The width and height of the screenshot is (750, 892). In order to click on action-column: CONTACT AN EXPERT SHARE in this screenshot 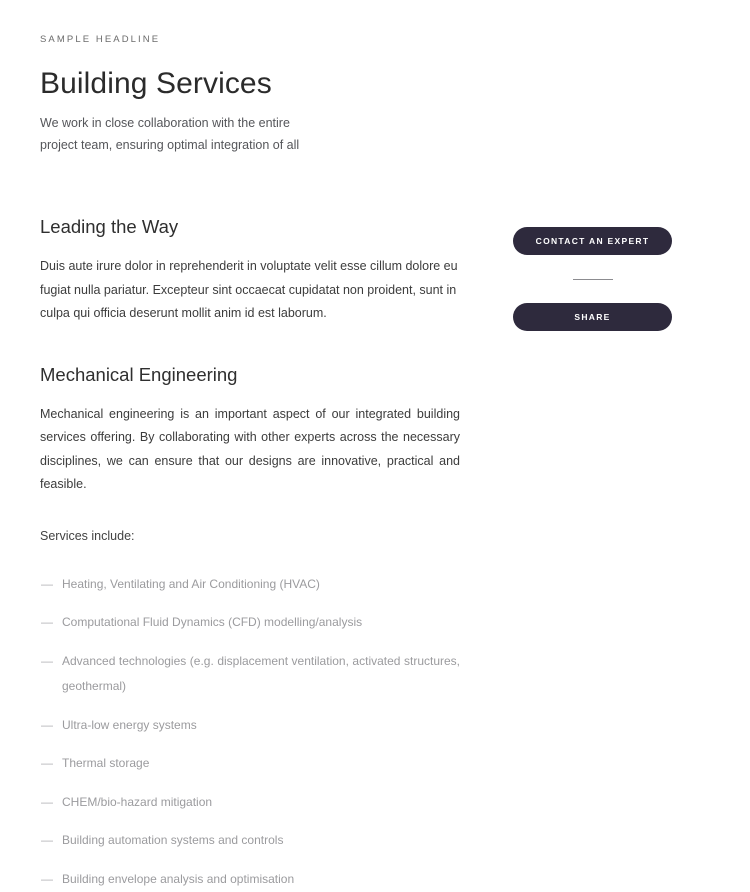, I will do `click(592, 279)`.